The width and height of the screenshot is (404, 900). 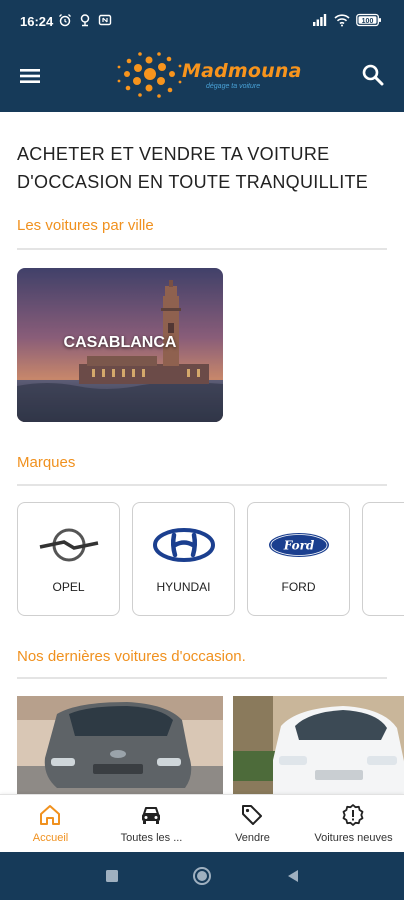 I want to click on nav-item-accueil: Accueil, so click(x=50, y=824).